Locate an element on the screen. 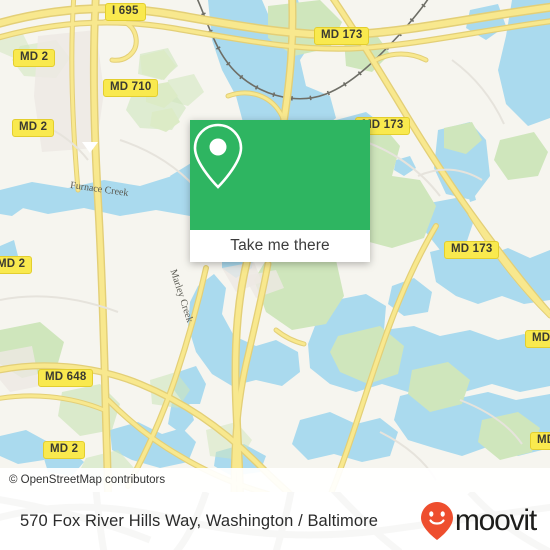 This screenshot has width=550, height=550. road-shield-md173-e: MD 173 is located at coordinates (472, 250).